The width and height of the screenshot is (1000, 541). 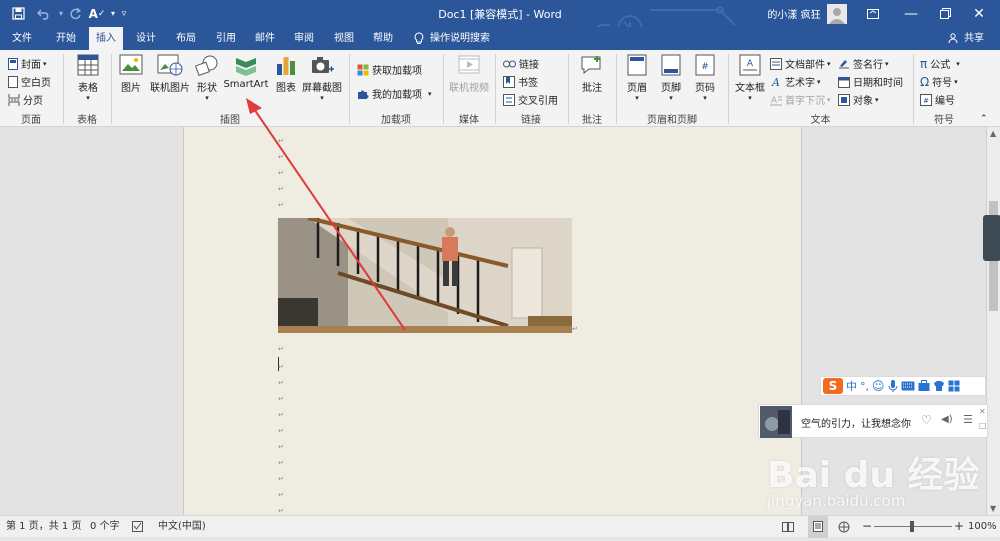 What do you see at coordinates (520, 81) in the screenshot?
I see `bookmark-button: 书签` at bounding box center [520, 81].